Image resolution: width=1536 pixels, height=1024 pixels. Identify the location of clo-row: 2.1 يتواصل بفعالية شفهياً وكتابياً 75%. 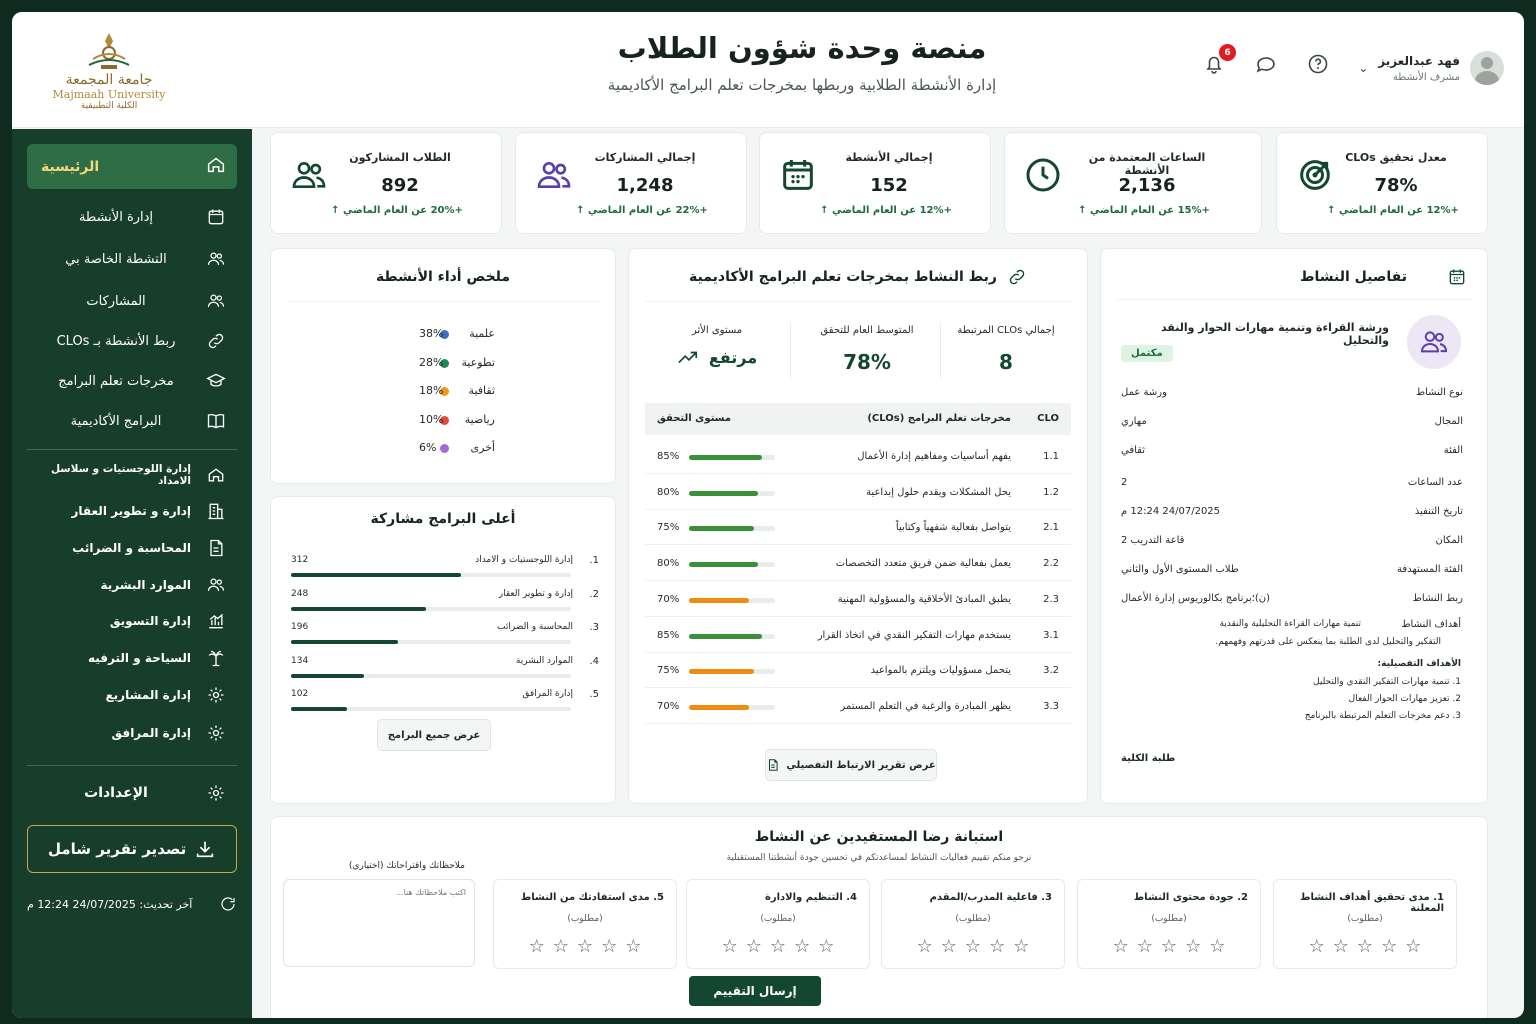
(858, 528).